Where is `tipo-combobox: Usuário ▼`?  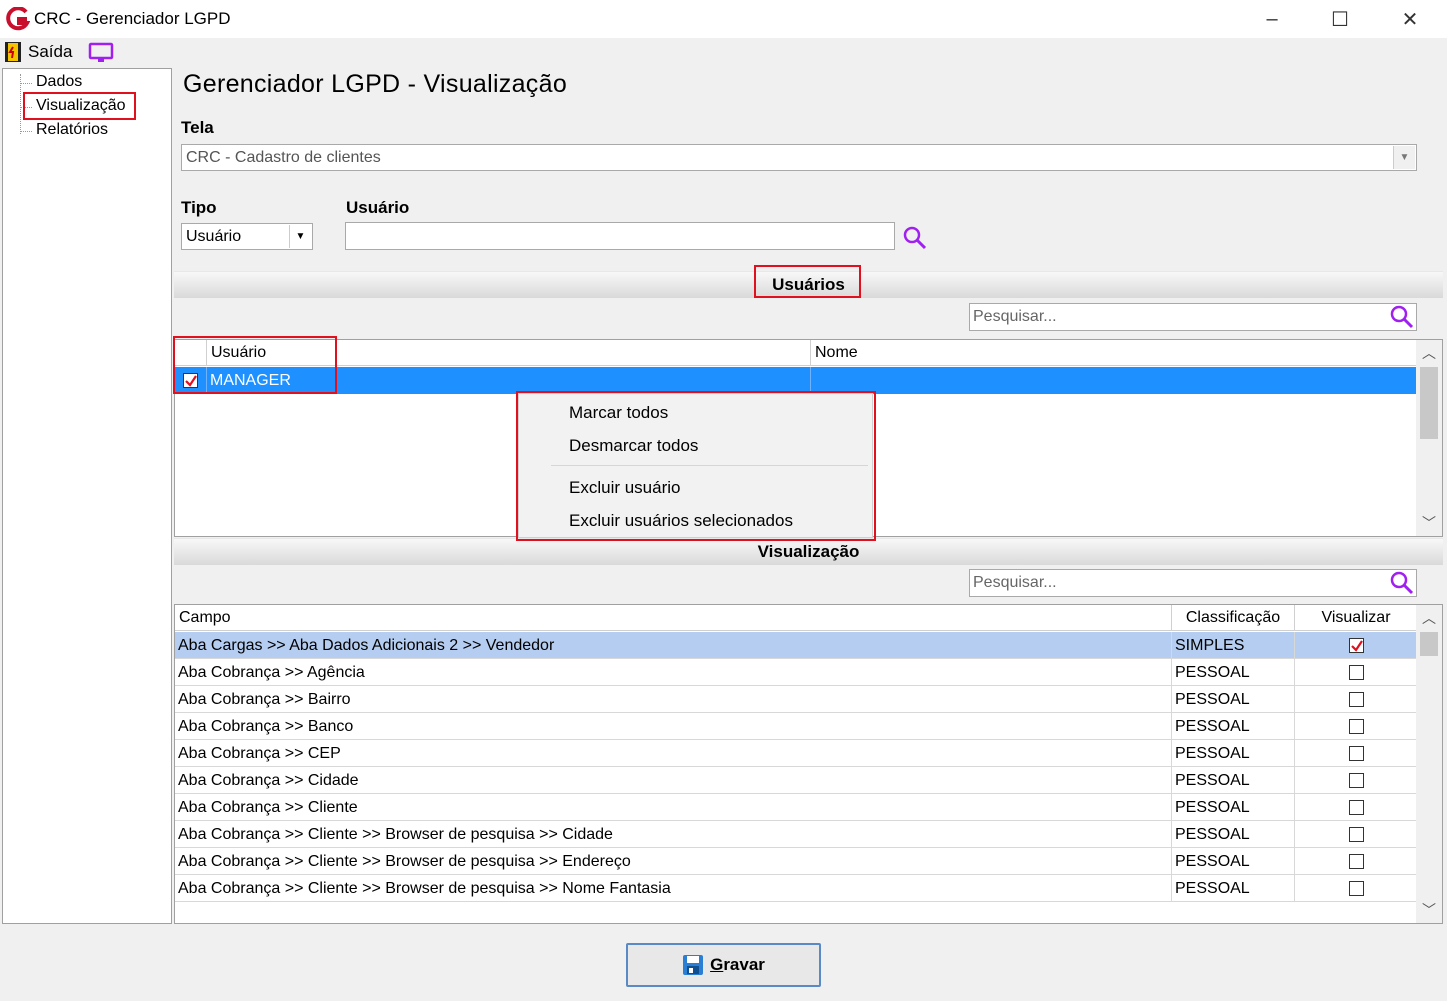
tipo-combobox: Usuário ▼ is located at coordinates (247, 236).